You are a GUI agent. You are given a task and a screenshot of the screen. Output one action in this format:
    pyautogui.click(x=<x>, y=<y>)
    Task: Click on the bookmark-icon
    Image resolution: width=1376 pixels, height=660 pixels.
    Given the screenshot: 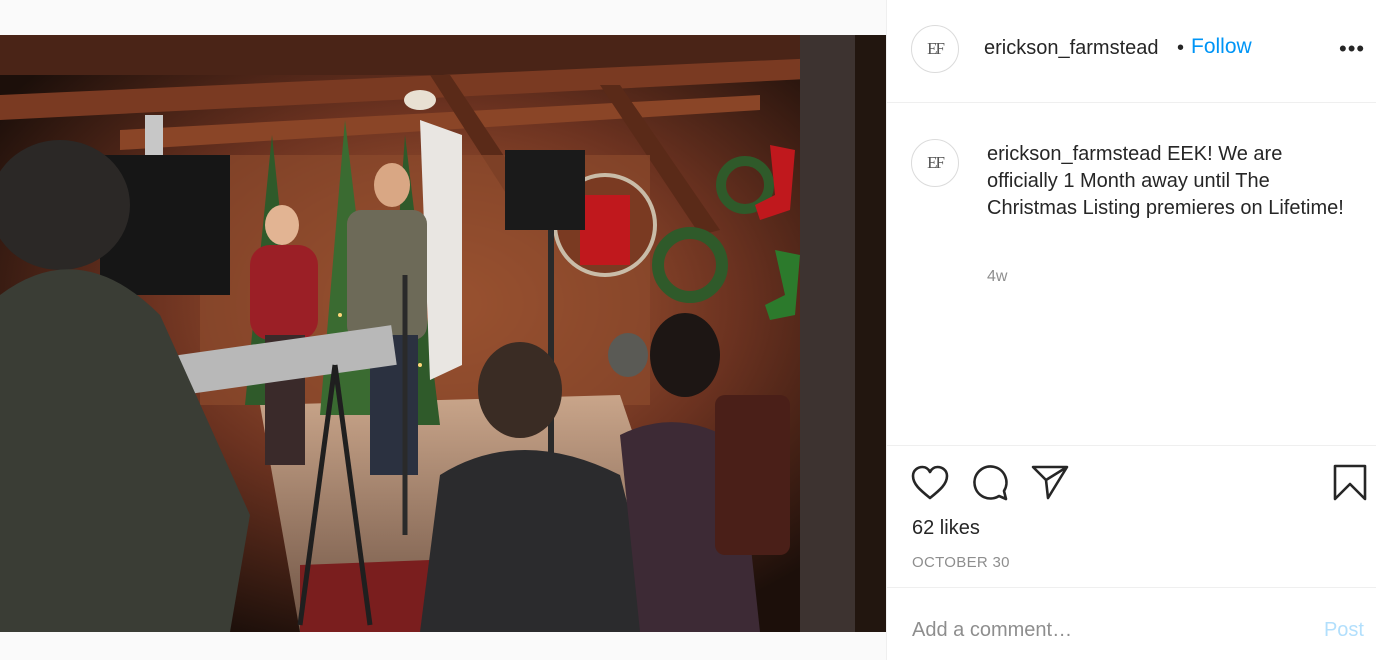 What is the action you would take?
    pyautogui.click(x=1350, y=483)
    